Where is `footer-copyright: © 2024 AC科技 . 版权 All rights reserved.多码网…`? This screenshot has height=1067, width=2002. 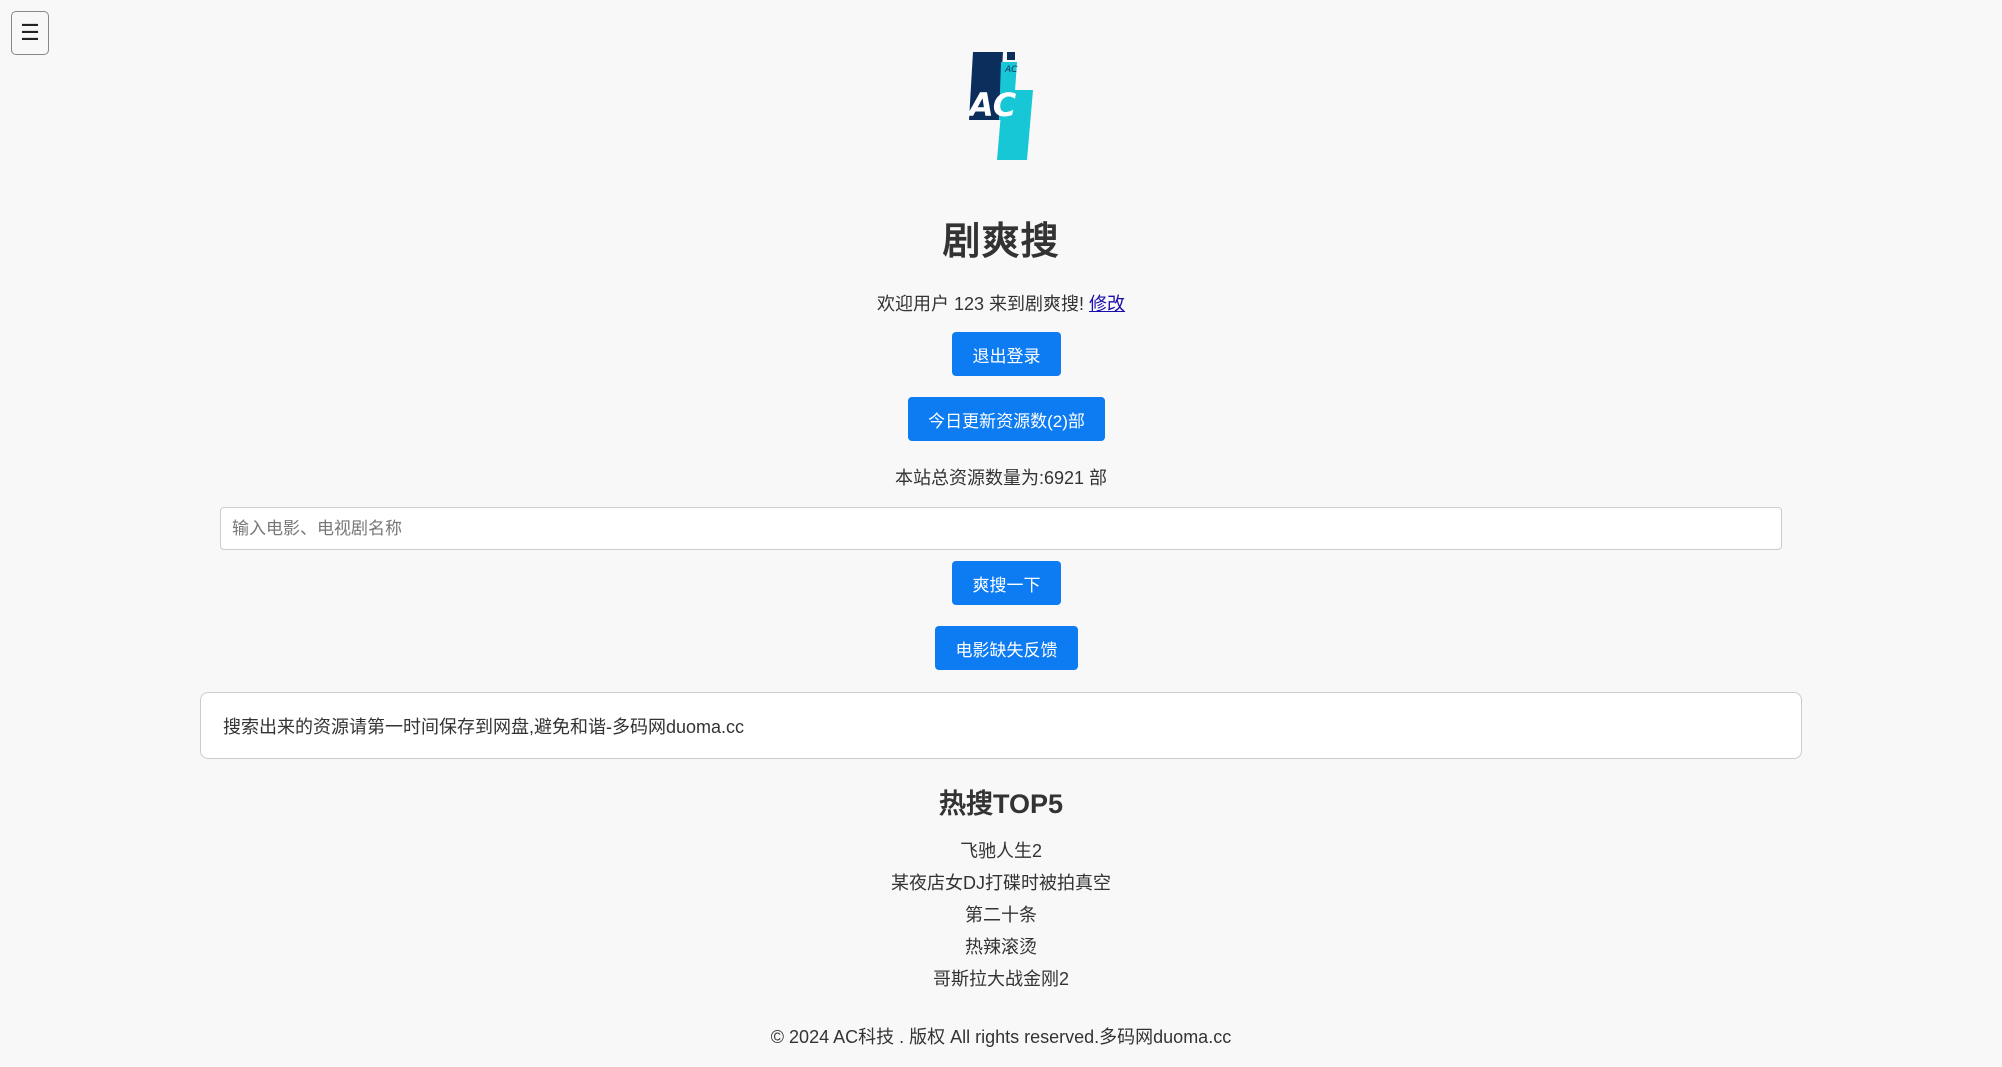 footer-copyright: © 2024 AC科技 . 版权 All rights reserved.多码网… is located at coordinates (1001, 1037).